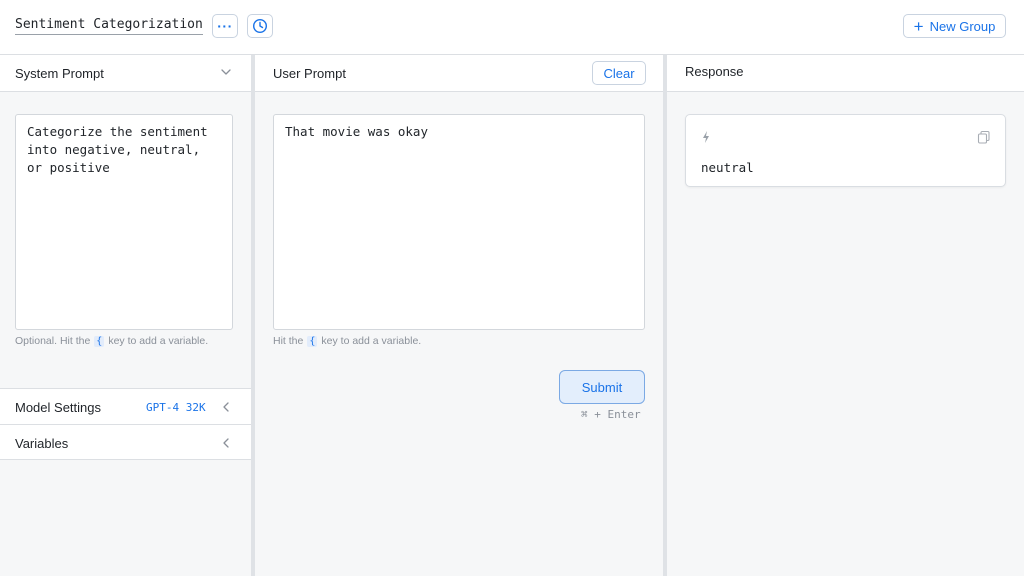 The image size is (1024, 576). I want to click on model-settings-row: Model Settings GPT-4 32K, so click(125, 406).